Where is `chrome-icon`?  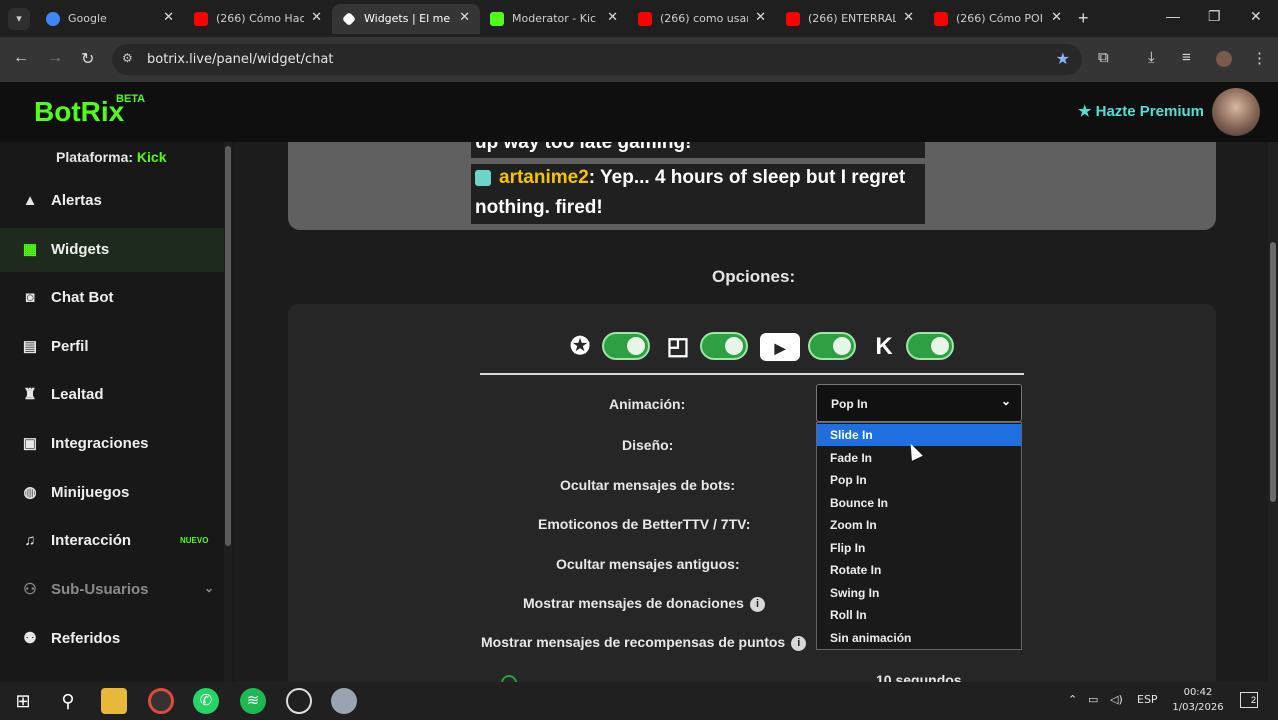 chrome-icon is located at coordinates (161, 701).